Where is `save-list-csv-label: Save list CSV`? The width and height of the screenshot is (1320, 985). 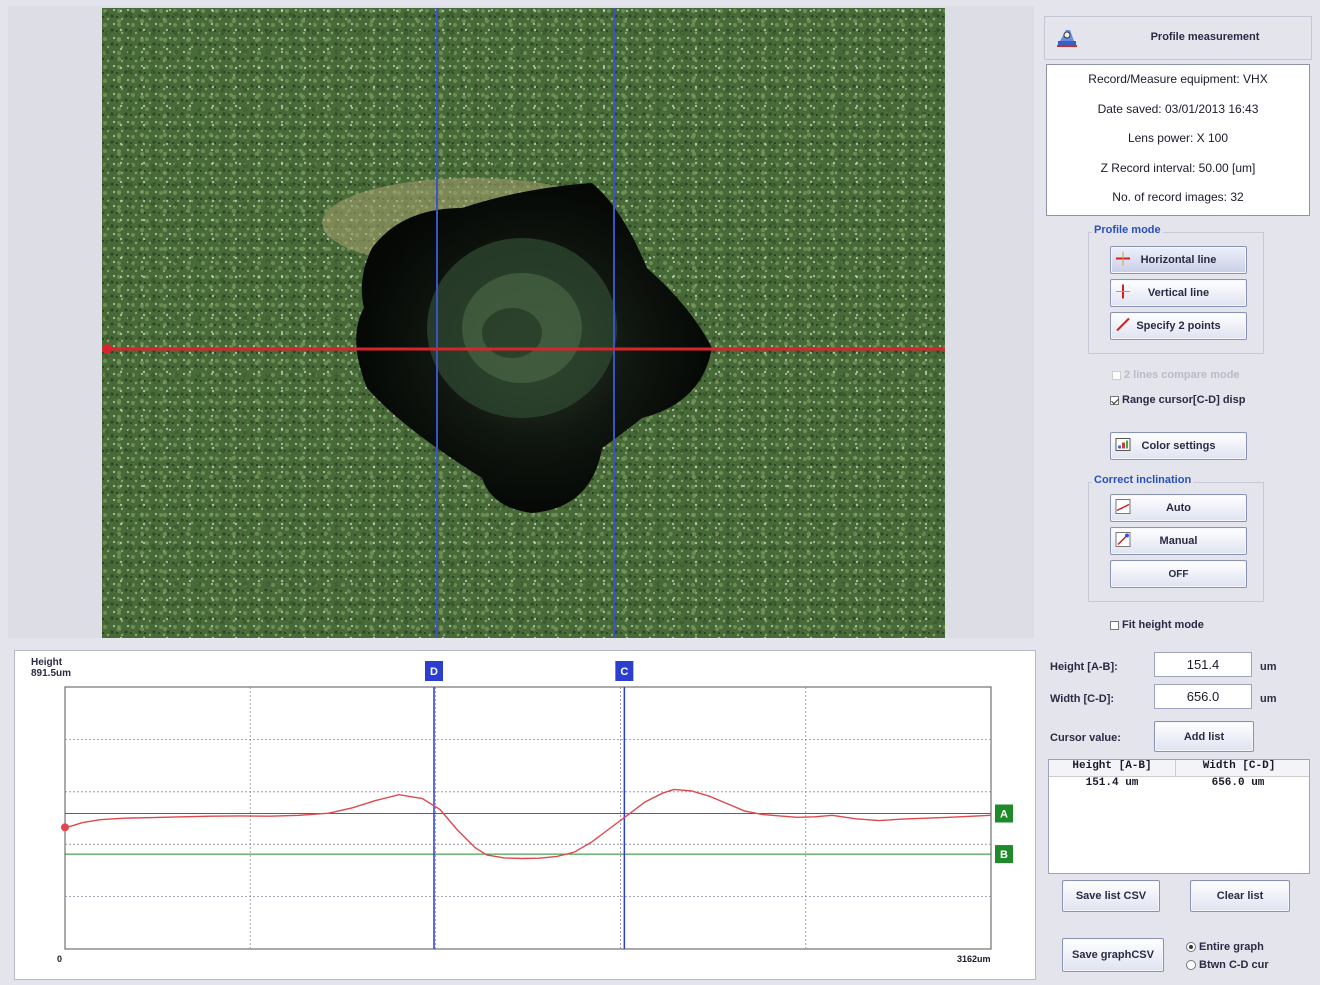 save-list-csv-label: Save list CSV is located at coordinates (1111, 896).